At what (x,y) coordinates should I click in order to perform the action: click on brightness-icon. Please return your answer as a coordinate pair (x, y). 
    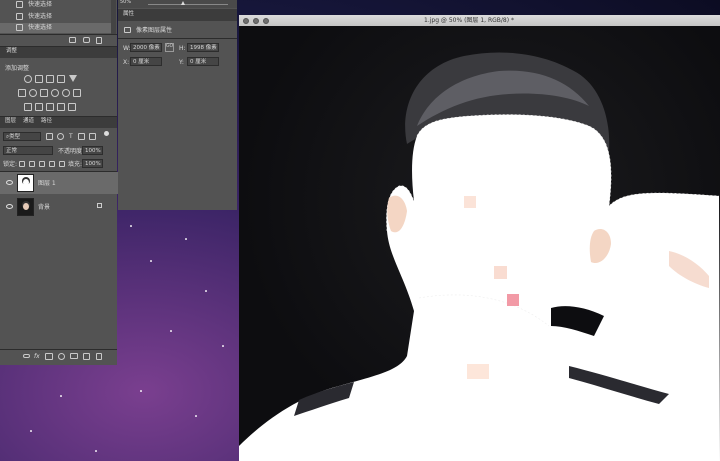
    Looking at the image, I should click on (28, 79).